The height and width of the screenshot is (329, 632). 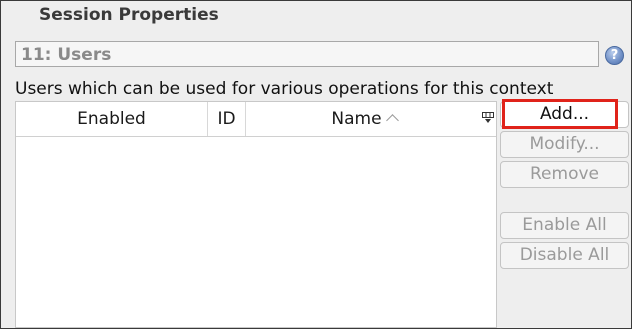 I want to click on panel-heading: 11: Users, so click(x=66, y=55).